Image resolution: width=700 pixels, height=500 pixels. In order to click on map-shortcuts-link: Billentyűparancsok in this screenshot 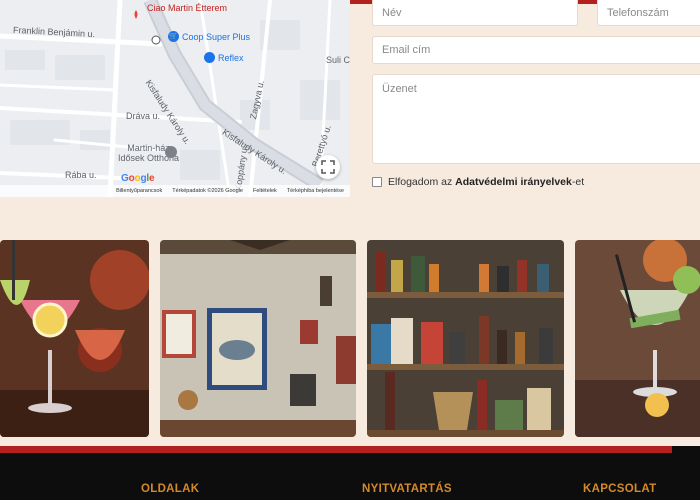, I will do `click(139, 191)`.